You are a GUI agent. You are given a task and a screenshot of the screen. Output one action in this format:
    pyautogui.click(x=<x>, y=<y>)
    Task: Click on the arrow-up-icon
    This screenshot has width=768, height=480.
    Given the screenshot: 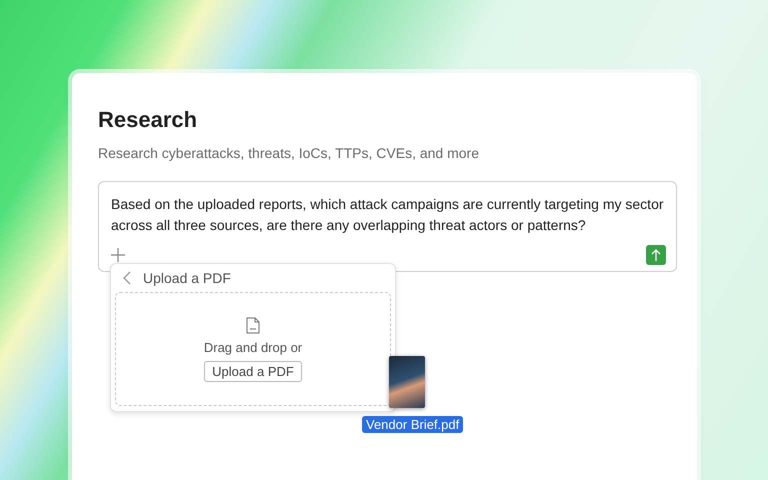 What is the action you would take?
    pyautogui.click(x=656, y=255)
    